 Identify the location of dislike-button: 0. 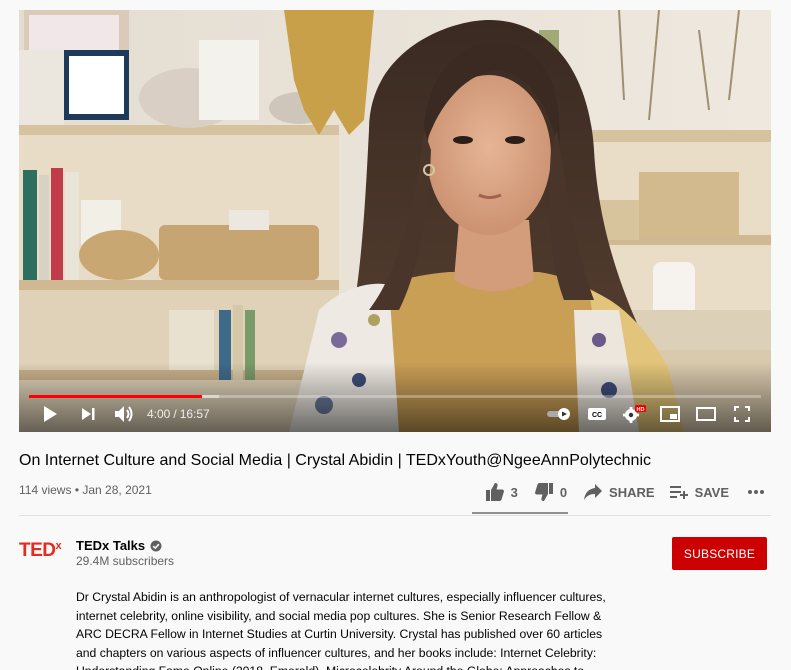
(550, 492).